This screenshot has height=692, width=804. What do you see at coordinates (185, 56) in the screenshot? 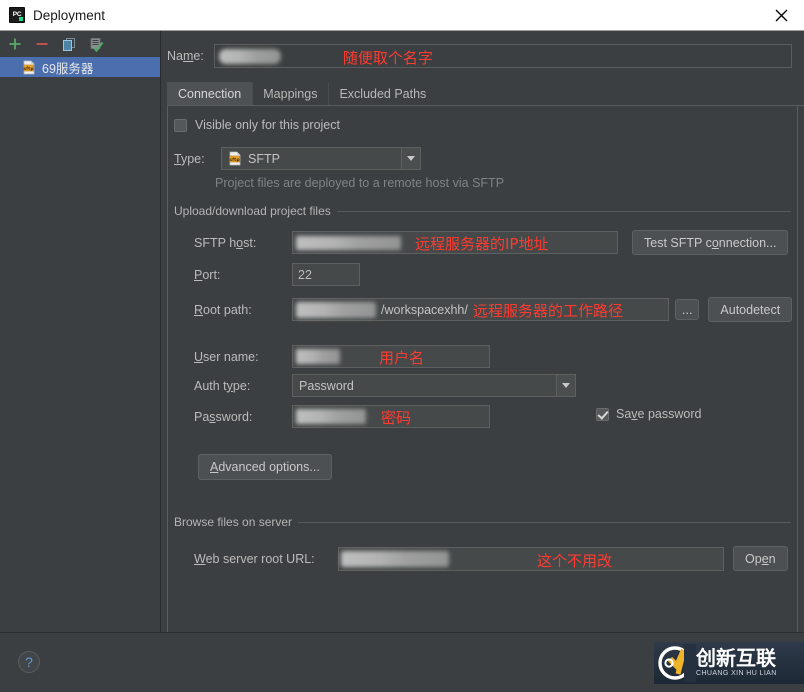
I see `name-label: Name:` at bounding box center [185, 56].